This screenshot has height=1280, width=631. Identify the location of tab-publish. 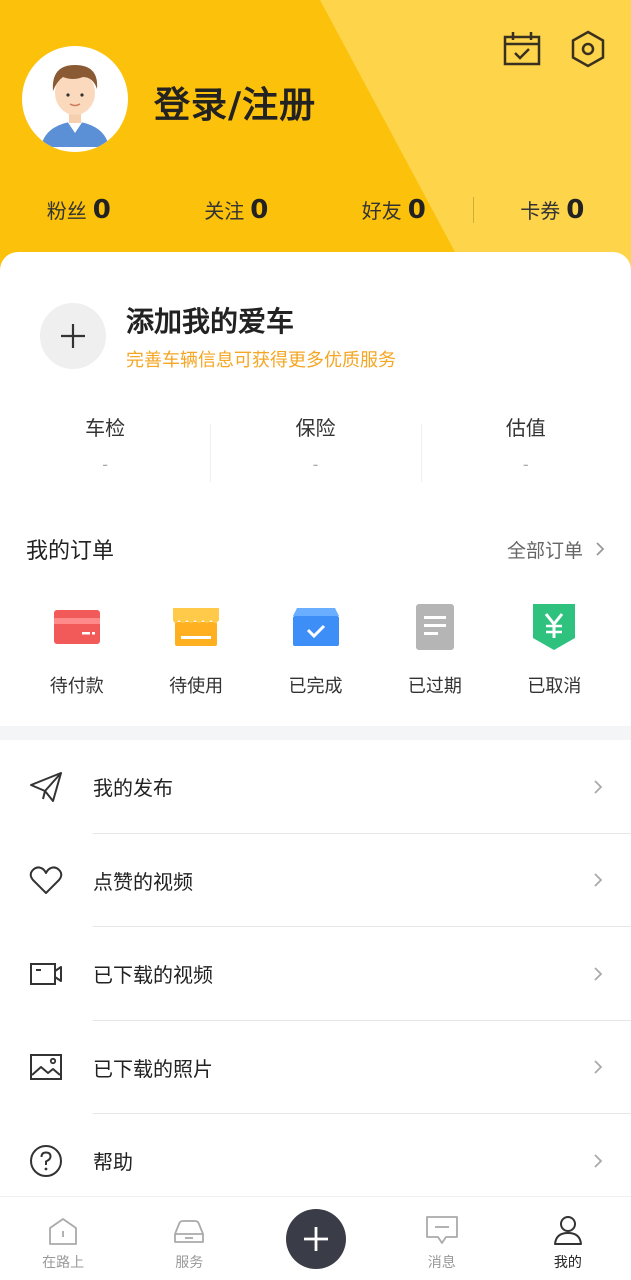
(315, 1238).